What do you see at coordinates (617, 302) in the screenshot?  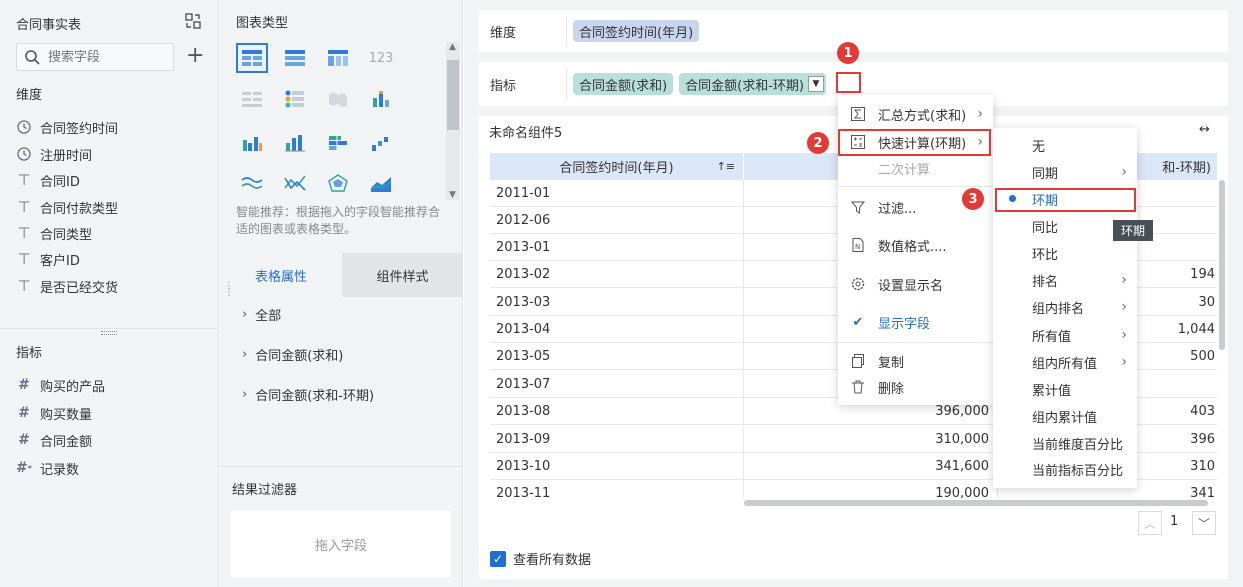 I see `cell: 2013-03` at bounding box center [617, 302].